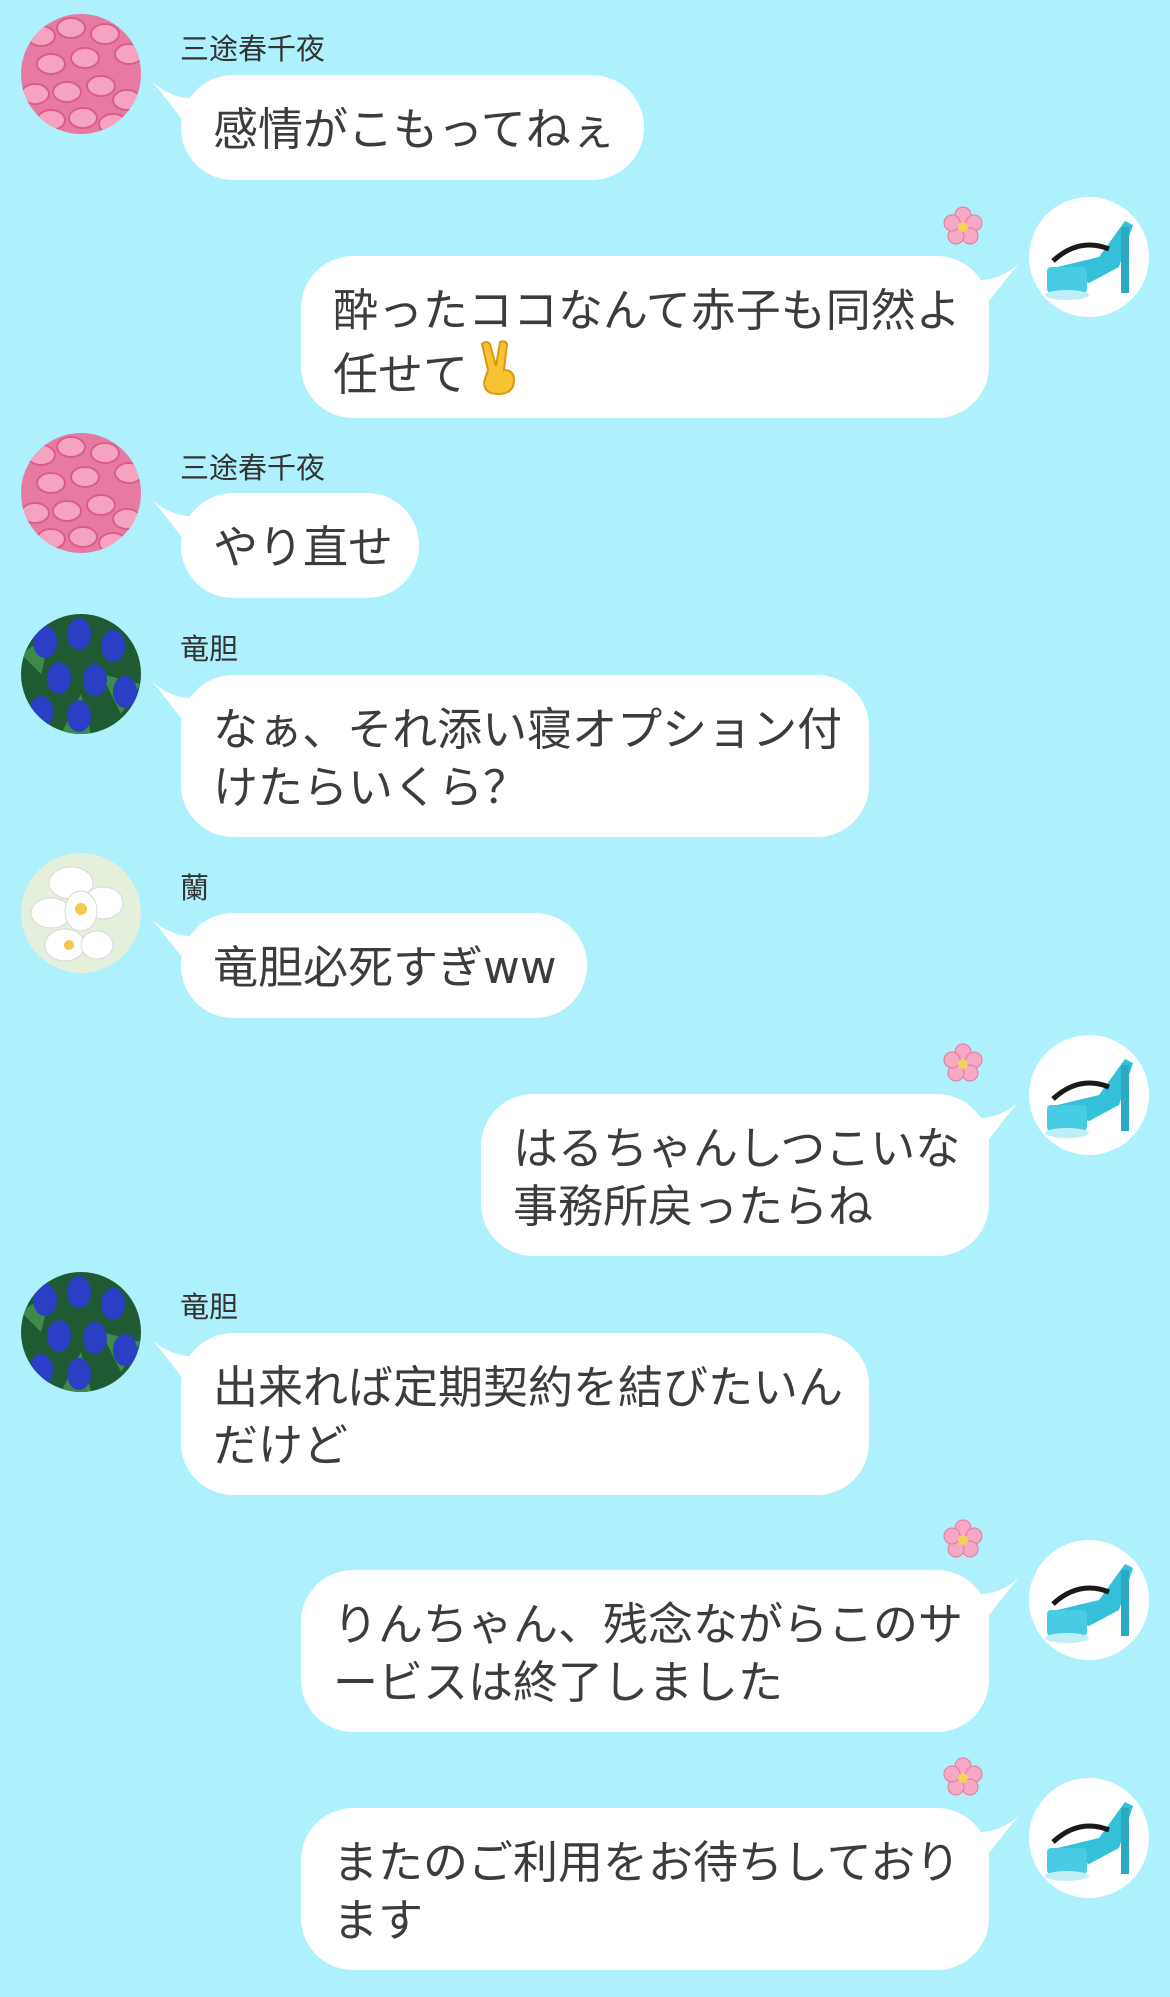  What do you see at coordinates (647, 310) in the screenshot?
I see `message-text: 酔ったココなんて赤子も同然よ` at bounding box center [647, 310].